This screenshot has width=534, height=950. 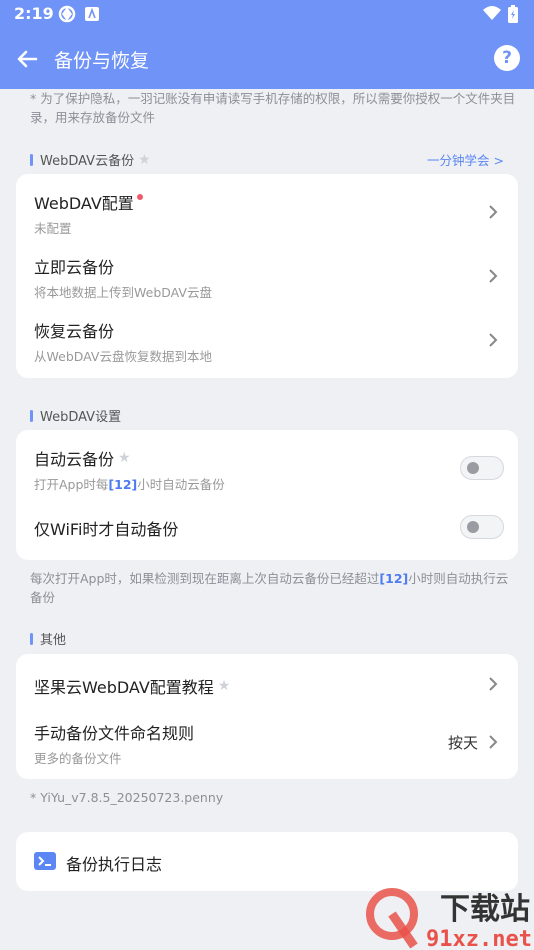 I want to click on auto-backup-sub-suffix: 小时自动云备份, so click(x=181, y=484).